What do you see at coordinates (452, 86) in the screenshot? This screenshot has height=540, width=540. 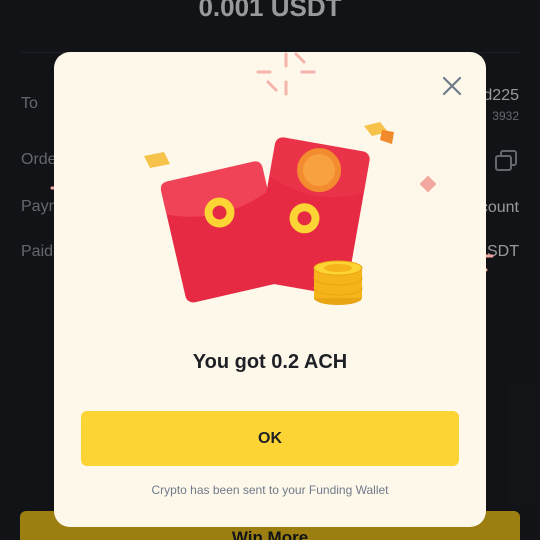 I see `close-icon` at bounding box center [452, 86].